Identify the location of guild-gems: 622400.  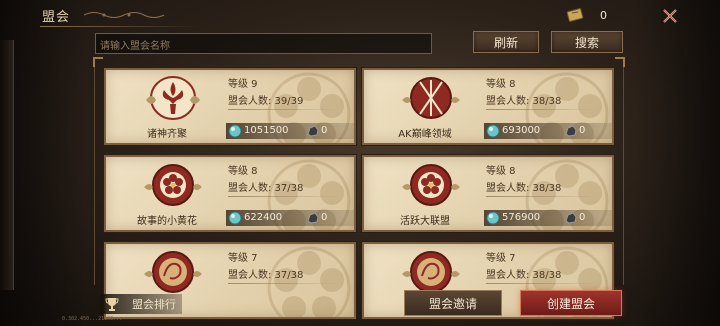
(263, 217).